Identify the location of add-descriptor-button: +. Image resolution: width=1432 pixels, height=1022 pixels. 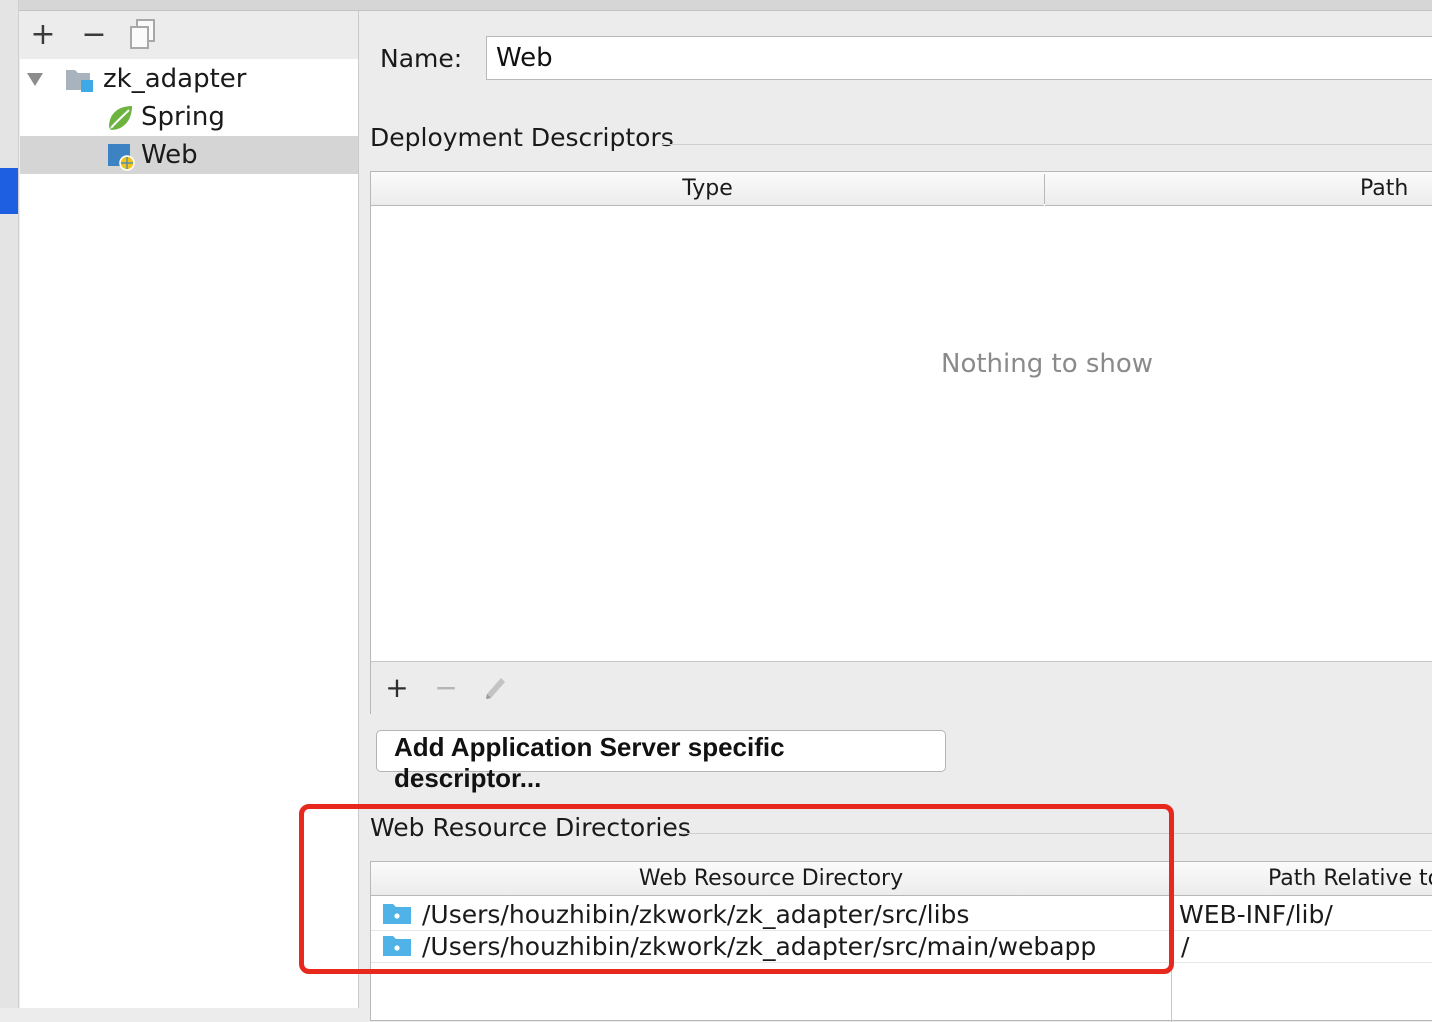
(397, 687).